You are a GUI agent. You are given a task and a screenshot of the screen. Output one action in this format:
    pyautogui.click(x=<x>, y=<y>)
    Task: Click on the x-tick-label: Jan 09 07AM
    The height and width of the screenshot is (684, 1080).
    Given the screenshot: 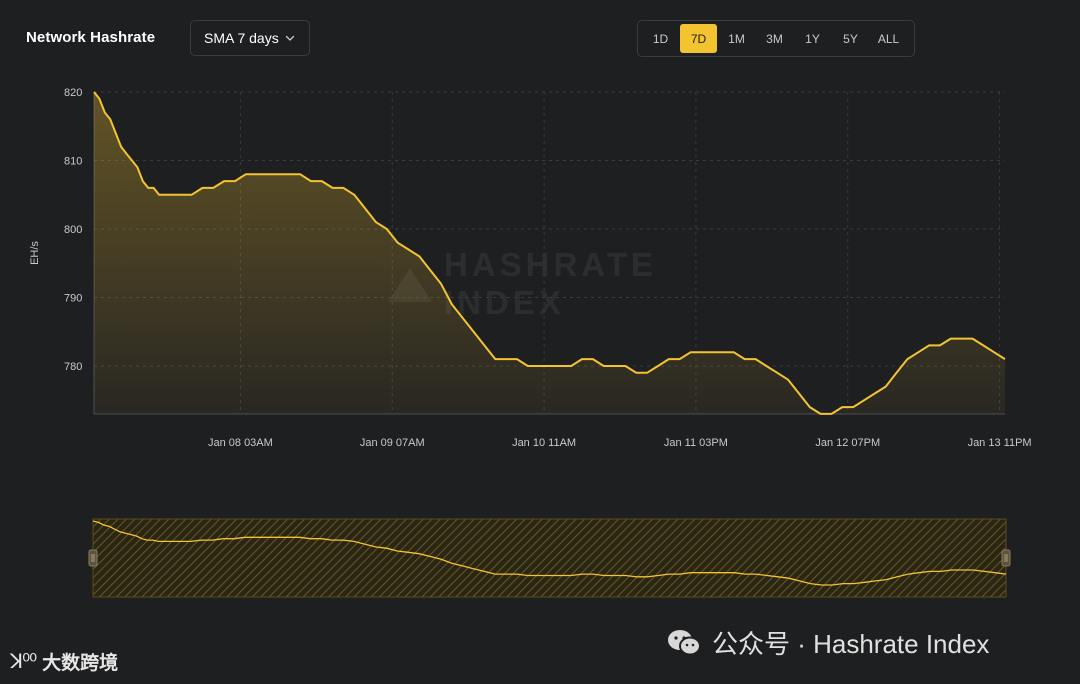 What is the action you would take?
    pyautogui.click(x=392, y=443)
    